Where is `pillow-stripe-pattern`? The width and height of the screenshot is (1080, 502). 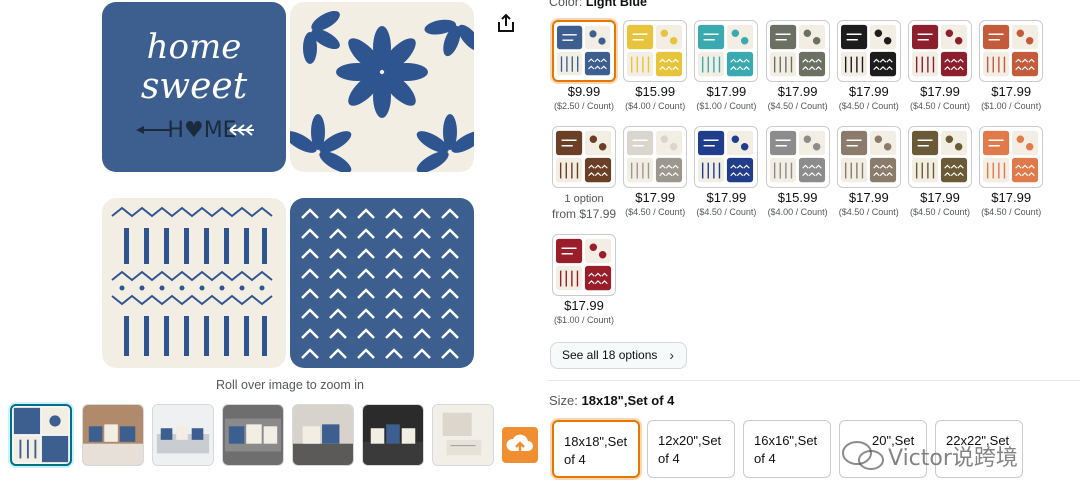 pillow-stripe-pattern is located at coordinates (194, 283).